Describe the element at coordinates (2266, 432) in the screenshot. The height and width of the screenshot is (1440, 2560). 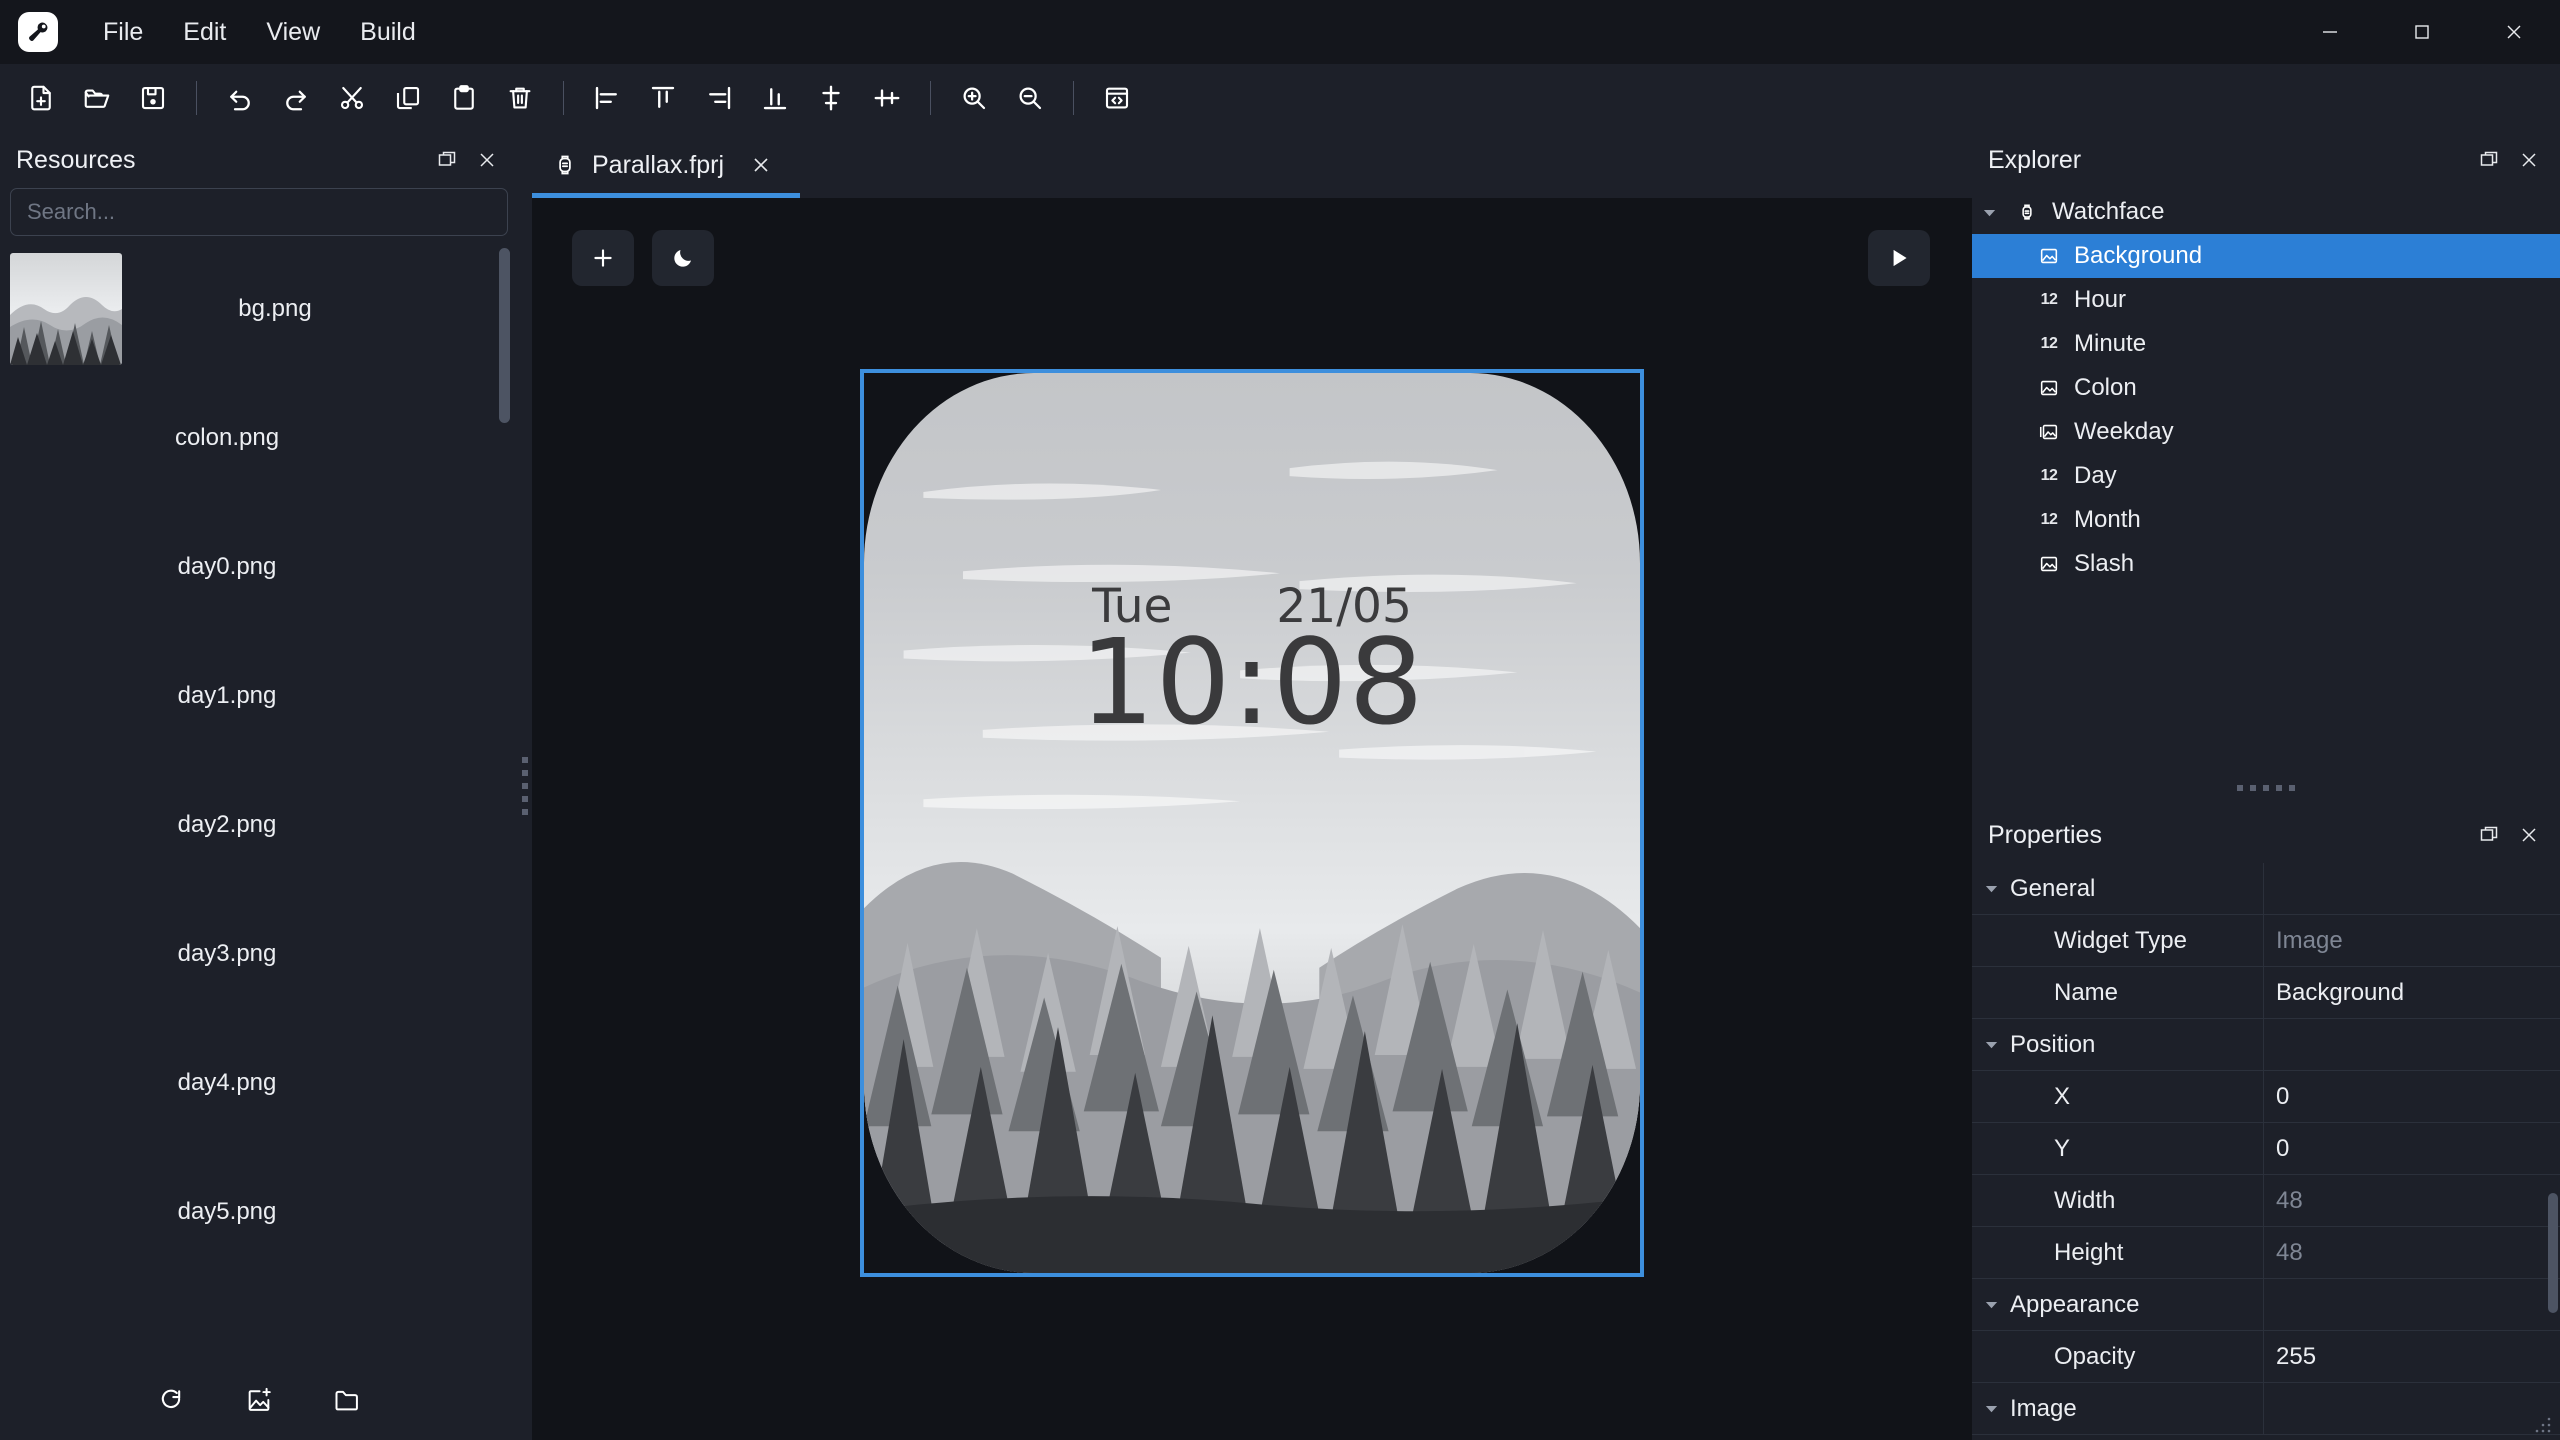
I see `tree-item-weekday: Weekday` at that location.